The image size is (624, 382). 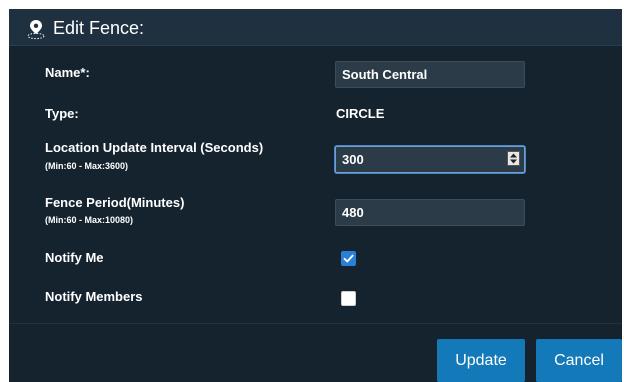 What do you see at coordinates (315, 323) in the screenshot?
I see `footer-divider` at bounding box center [315, 323].